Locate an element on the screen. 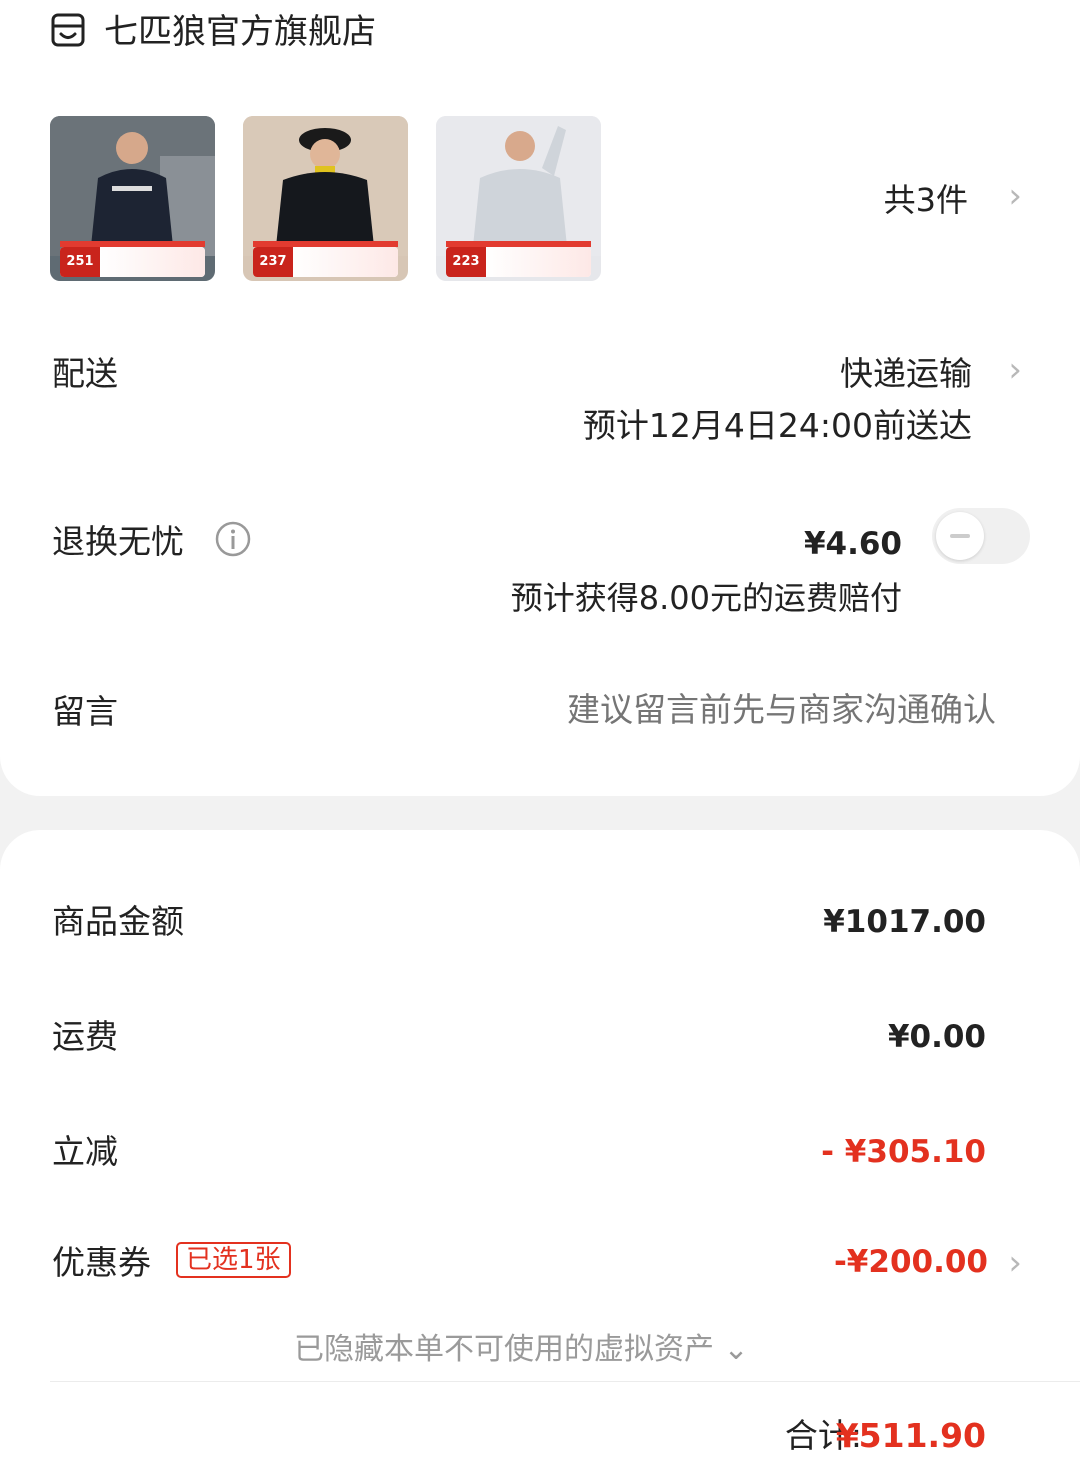  return-insurance-toggle is located at coordinates (981, 536).